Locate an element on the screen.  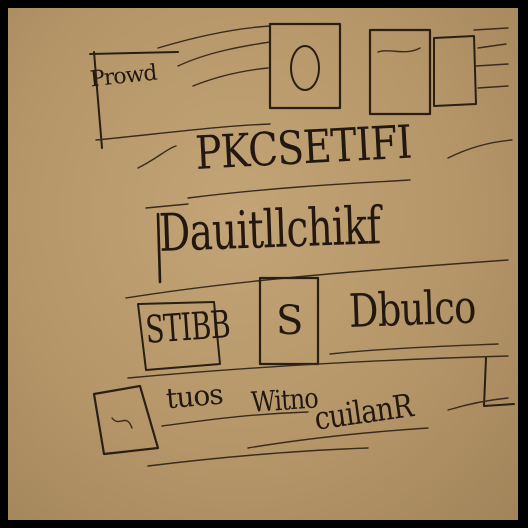
small-word-2: Witno is located at coordinates (284, 400).